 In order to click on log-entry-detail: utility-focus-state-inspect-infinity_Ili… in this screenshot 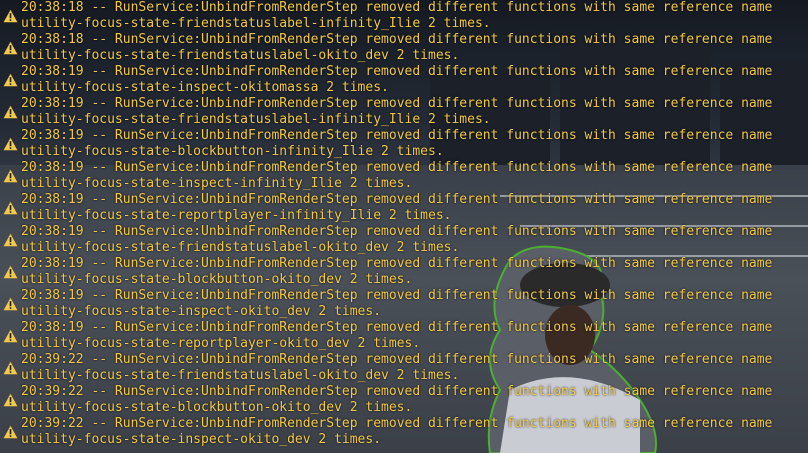, I will do `click(217, 183)`.